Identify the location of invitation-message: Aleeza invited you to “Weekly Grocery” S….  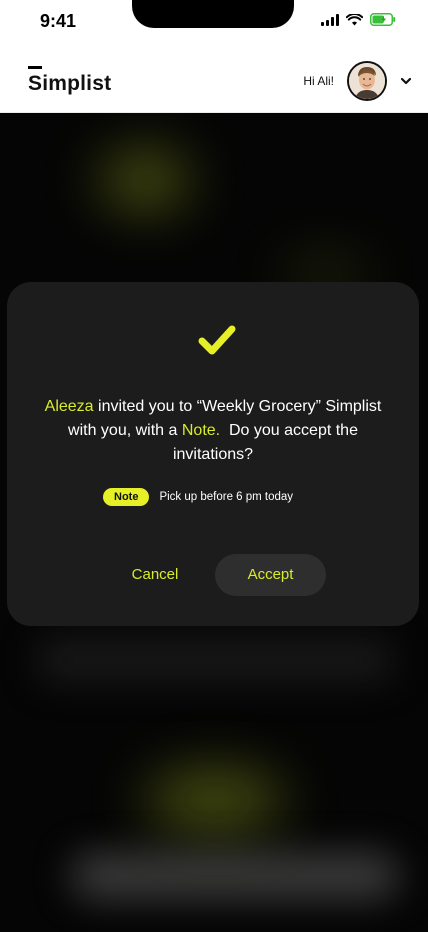
(213, 431).